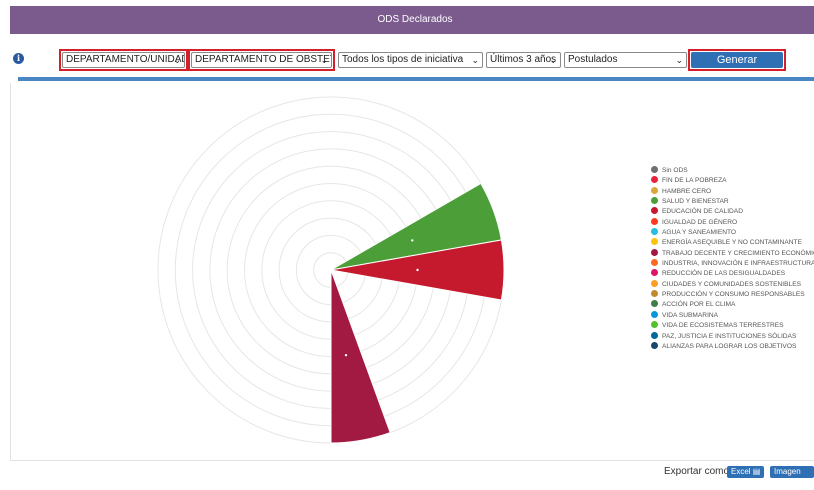 The width and height of the screenshot is (814, 490). I want to click on legend-item: IGUALDAD DE GÉNERO, so click(732, 222).